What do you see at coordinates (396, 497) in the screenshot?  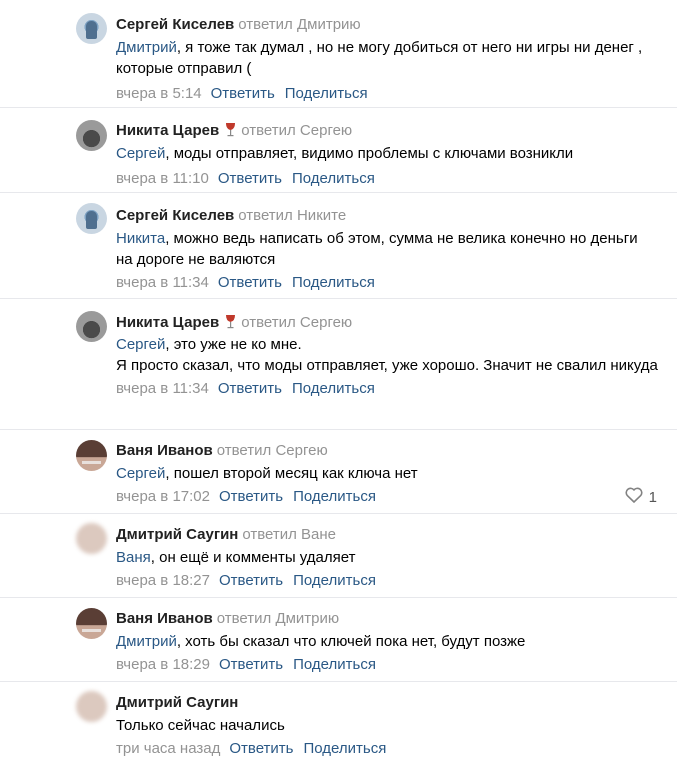 I see `comment-meta: вчера в 17:02 Ответить Поделиться 1` at bounding box center [396, 497].